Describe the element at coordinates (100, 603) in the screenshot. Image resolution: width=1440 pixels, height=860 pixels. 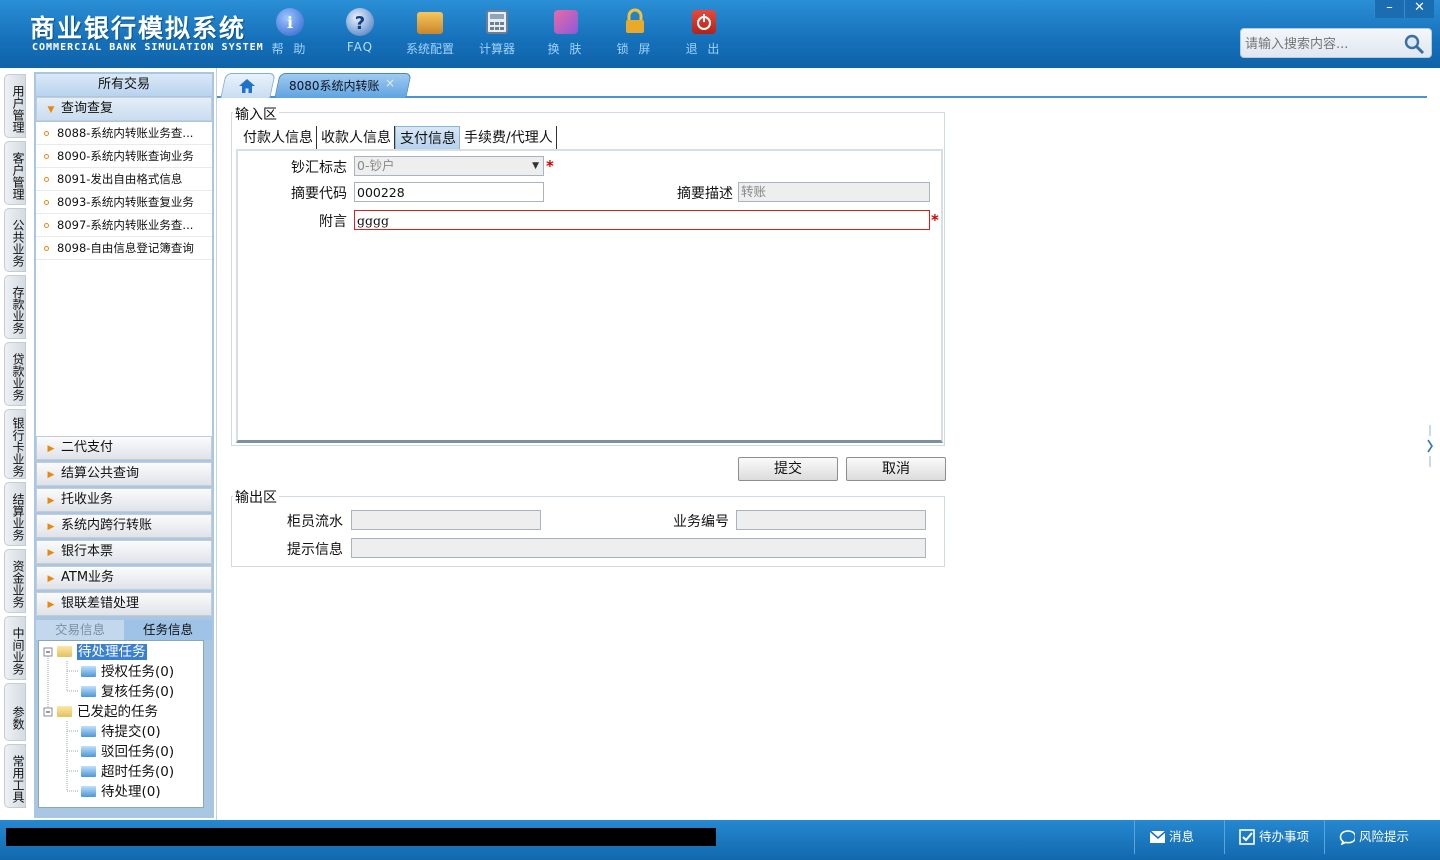
I see `group-label: 银联差错处理` at that location.